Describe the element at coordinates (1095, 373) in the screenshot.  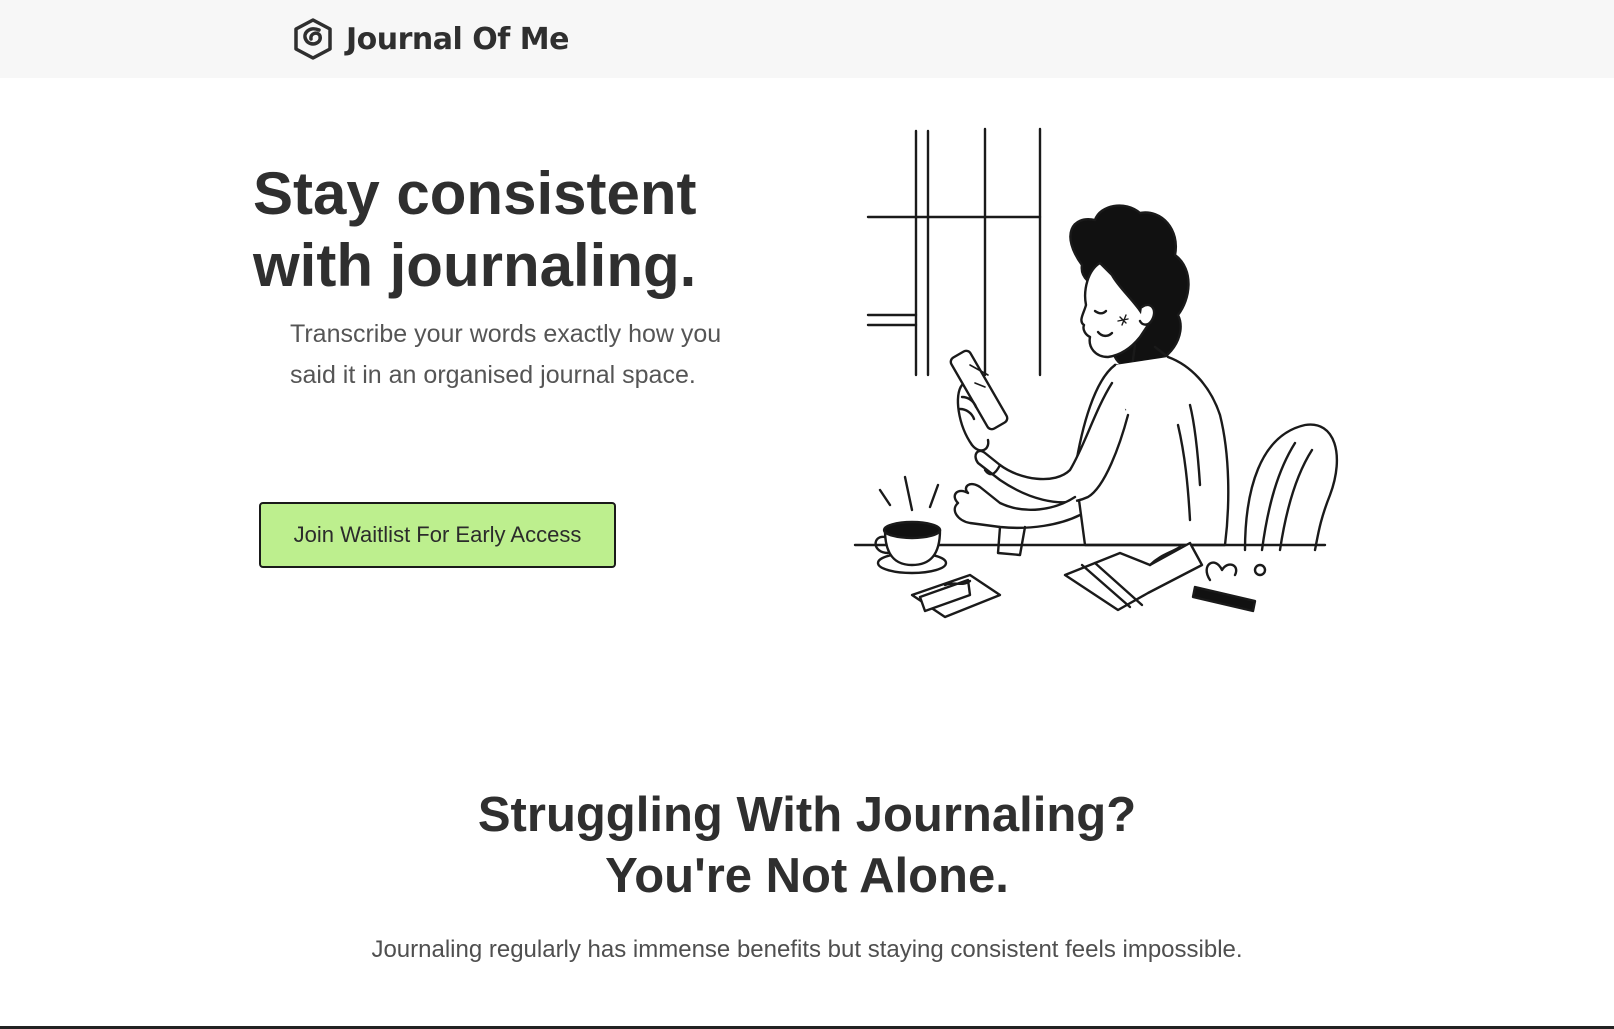
I see `woman-journaling-illustration` at that location.